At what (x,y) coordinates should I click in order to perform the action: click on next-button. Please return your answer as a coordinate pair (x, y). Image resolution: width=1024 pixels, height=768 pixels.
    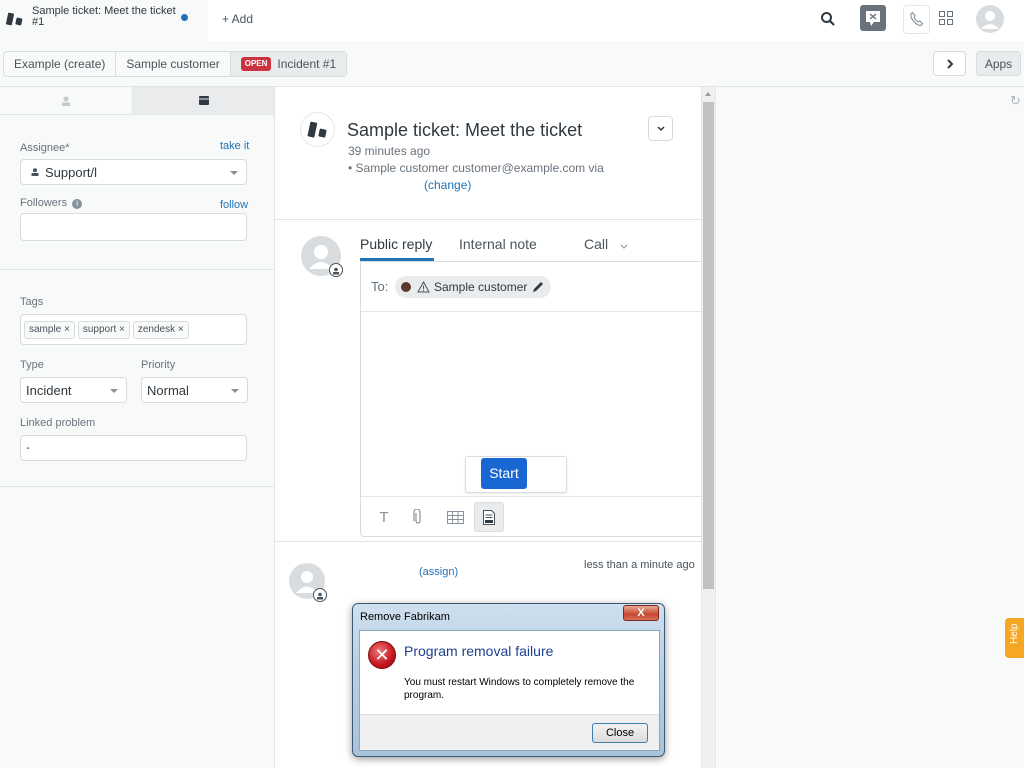
    Looking at the image, I should click on (949, 63).